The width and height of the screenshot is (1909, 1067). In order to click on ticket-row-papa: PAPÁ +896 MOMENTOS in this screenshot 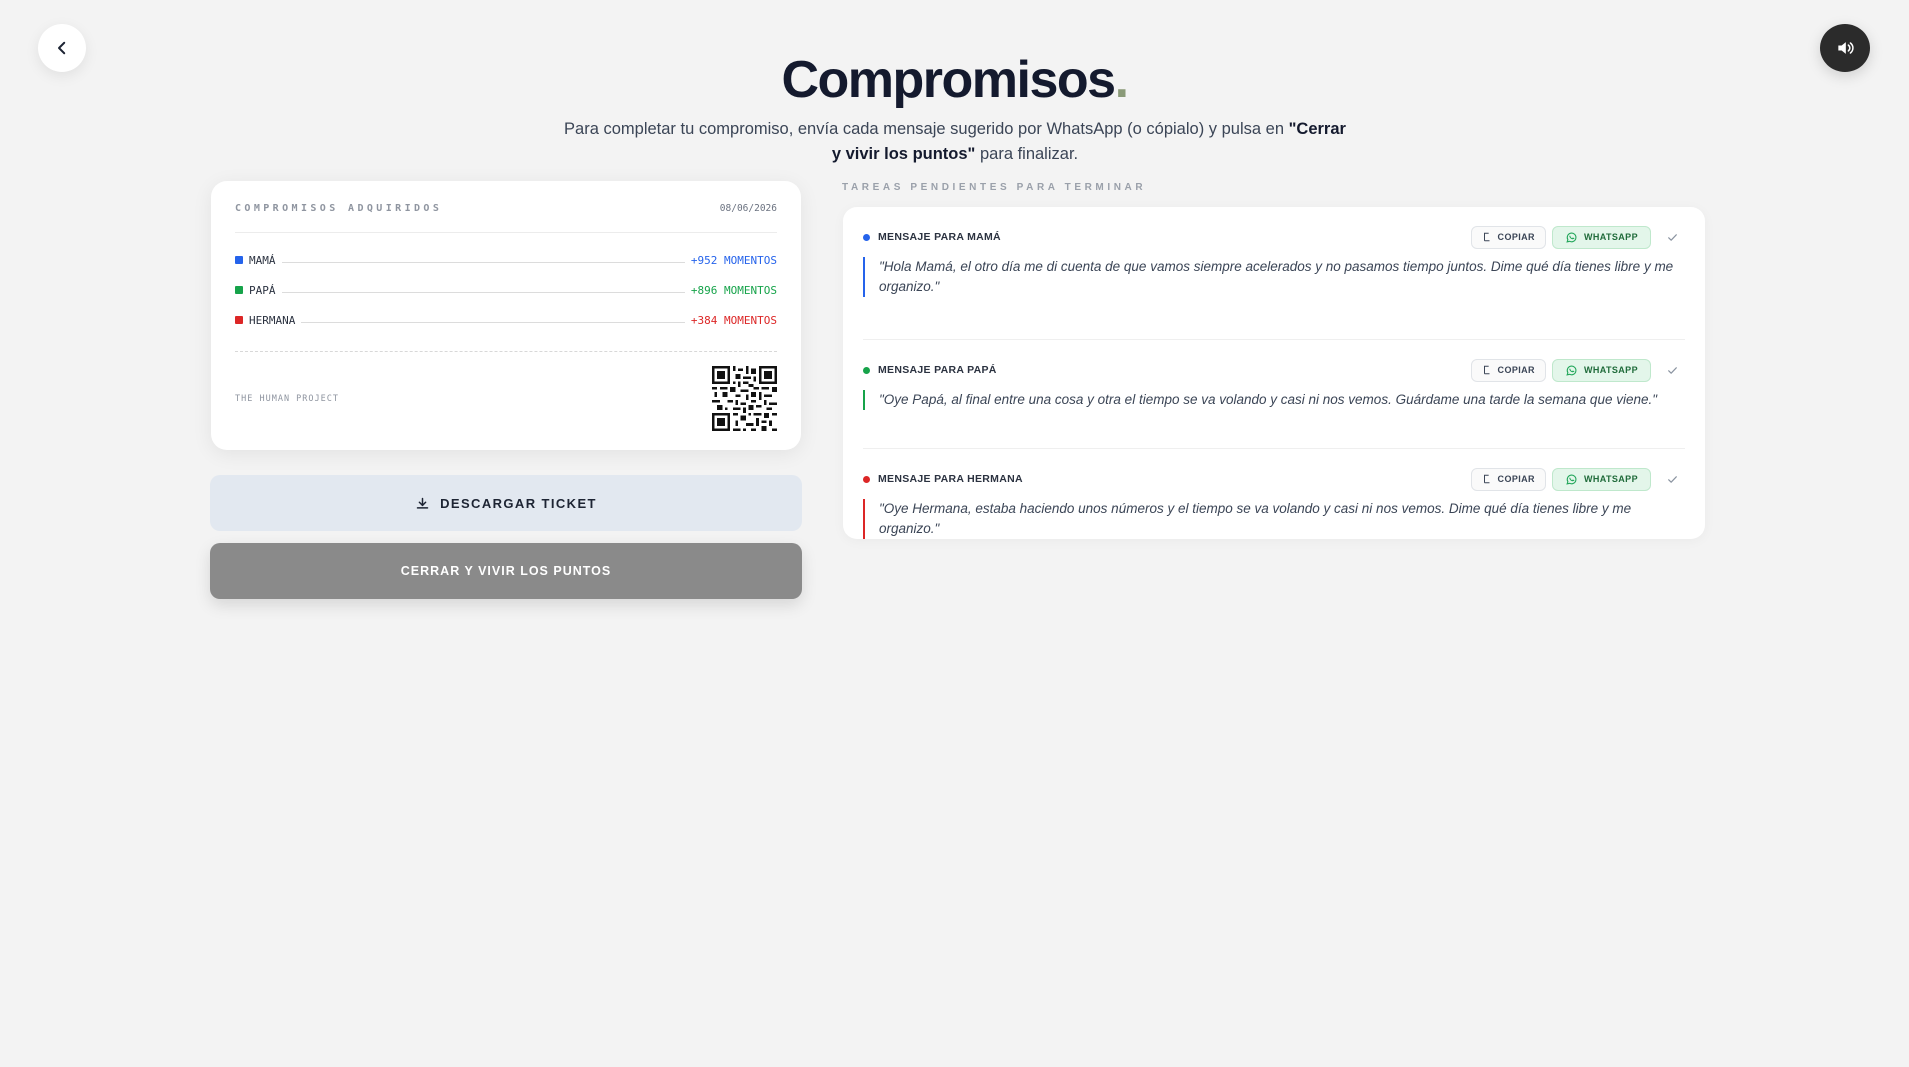, I will do `click(506, 290)`.